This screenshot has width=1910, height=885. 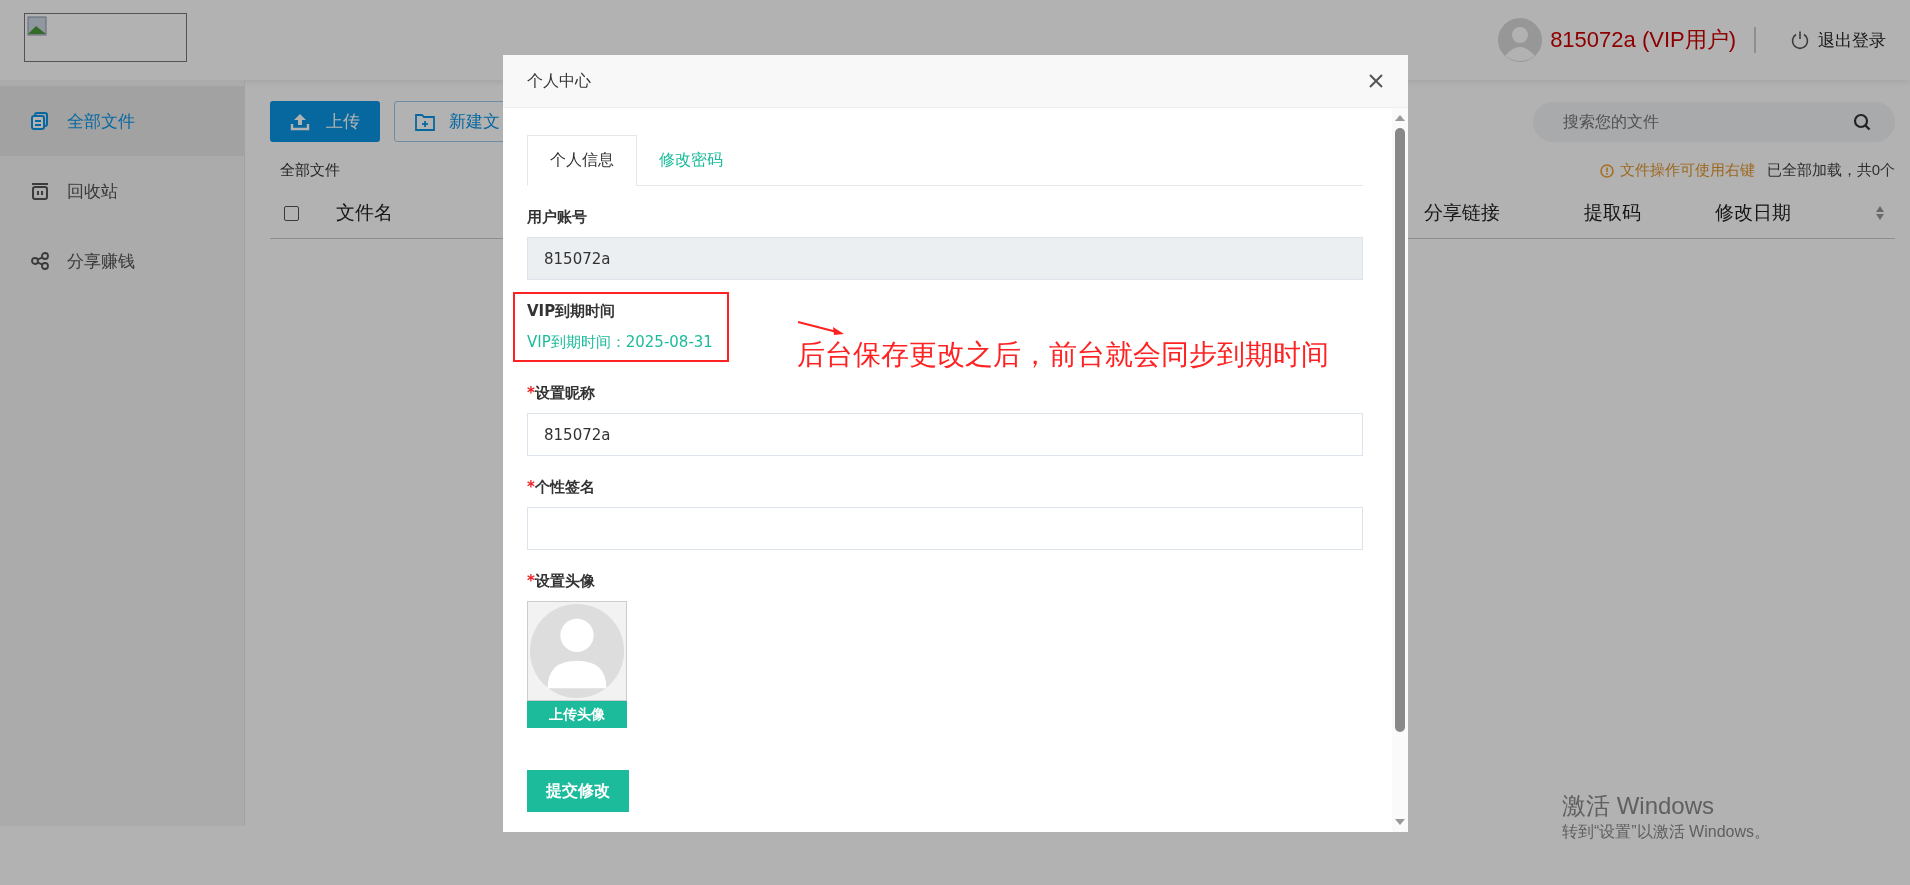 I want to click on power-icon, so click(x=1800, y=40).